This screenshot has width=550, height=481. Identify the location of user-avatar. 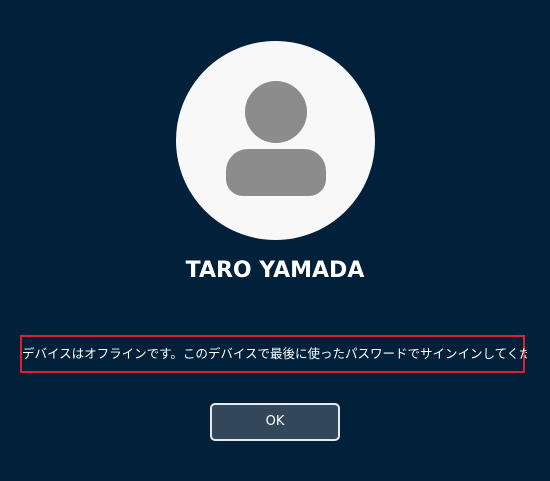
(275, 140).